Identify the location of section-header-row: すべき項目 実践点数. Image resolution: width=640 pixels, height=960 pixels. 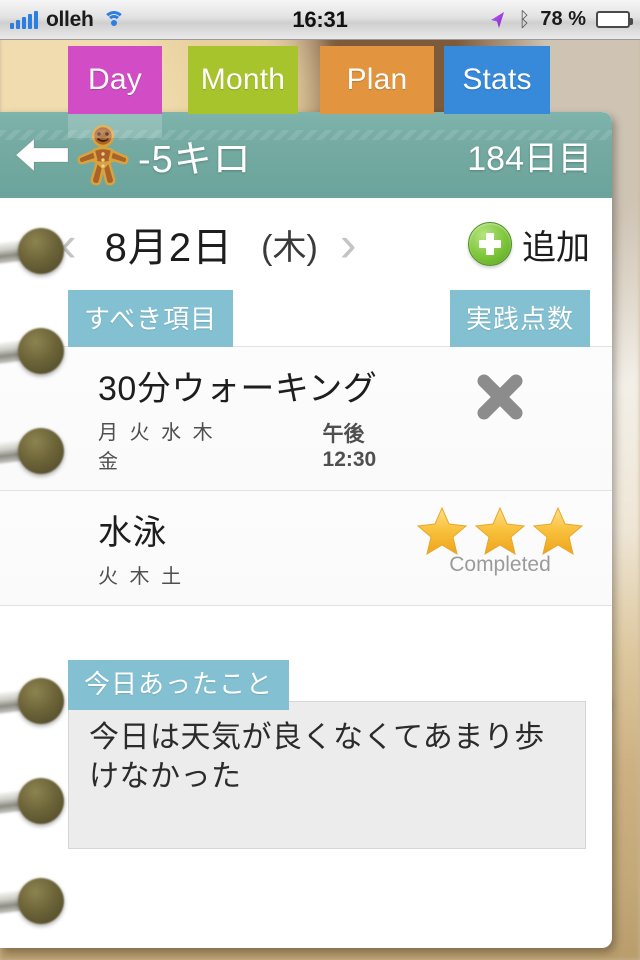
(306, 318).